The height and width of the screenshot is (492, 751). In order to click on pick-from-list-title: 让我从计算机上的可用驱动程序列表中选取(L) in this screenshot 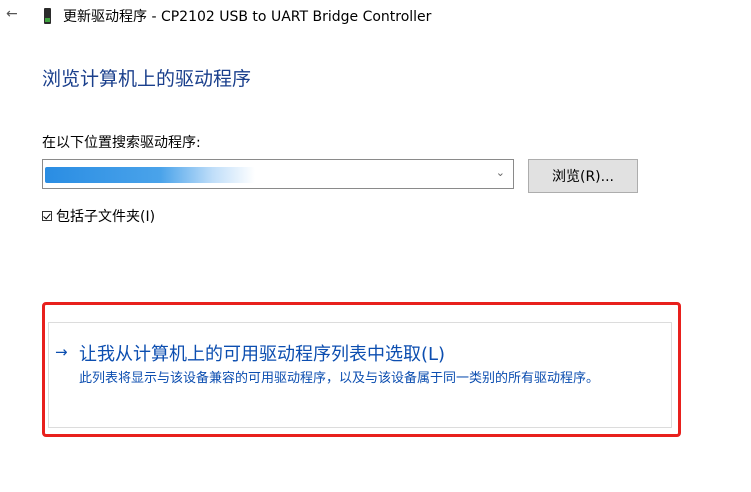, I will do `click(262, 353)`.